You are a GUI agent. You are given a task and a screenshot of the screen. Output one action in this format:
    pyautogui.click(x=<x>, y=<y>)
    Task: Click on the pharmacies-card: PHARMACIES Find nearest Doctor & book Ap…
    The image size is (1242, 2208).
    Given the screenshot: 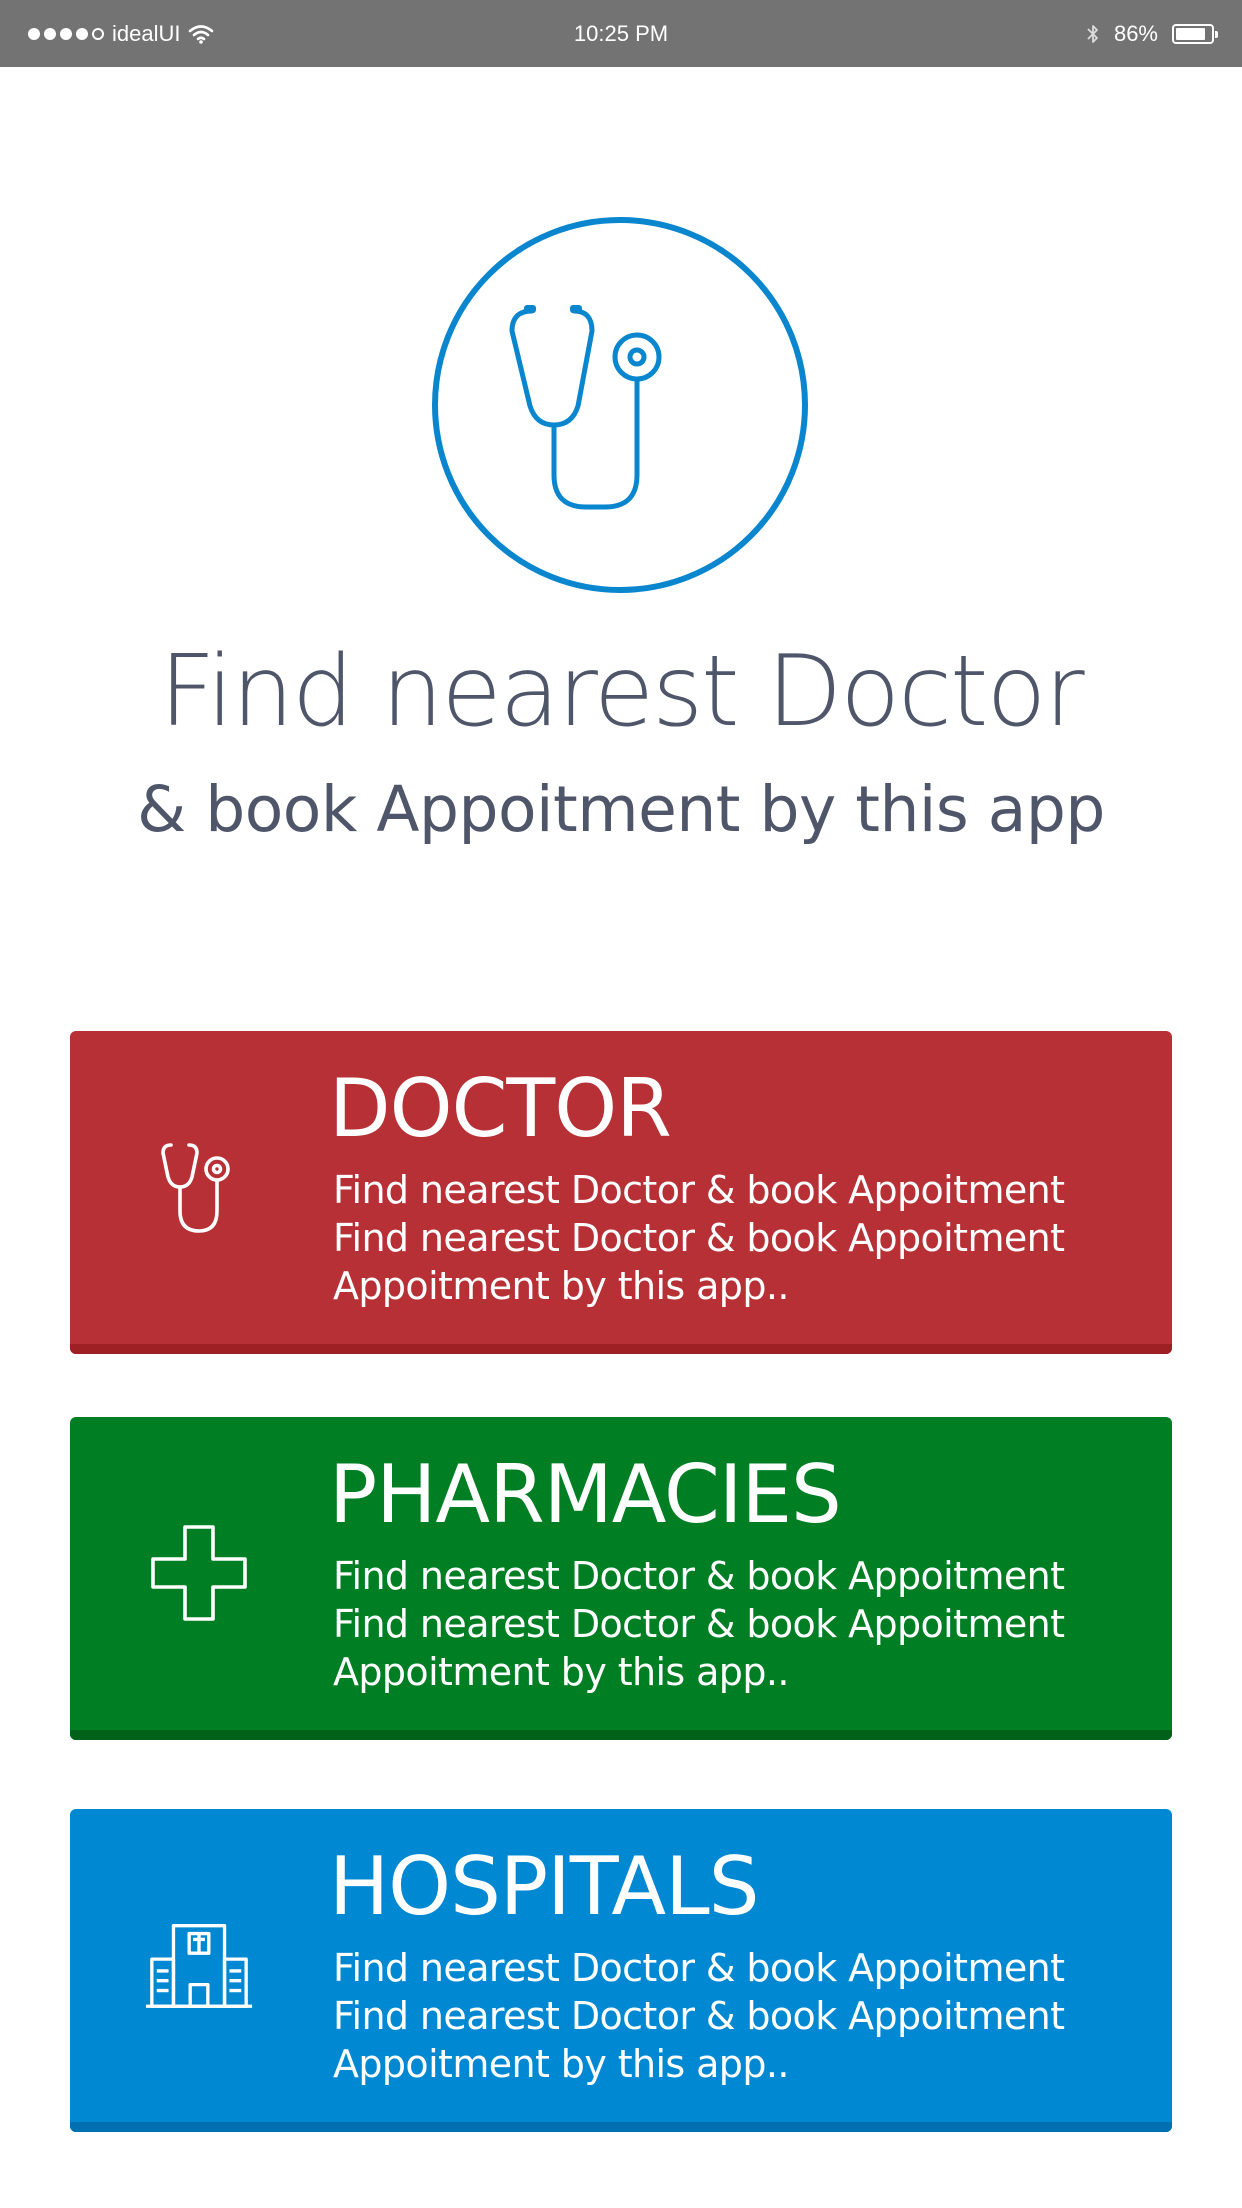 What is the action you would take?
    pyautogui.click(x=621, y=1578)
    